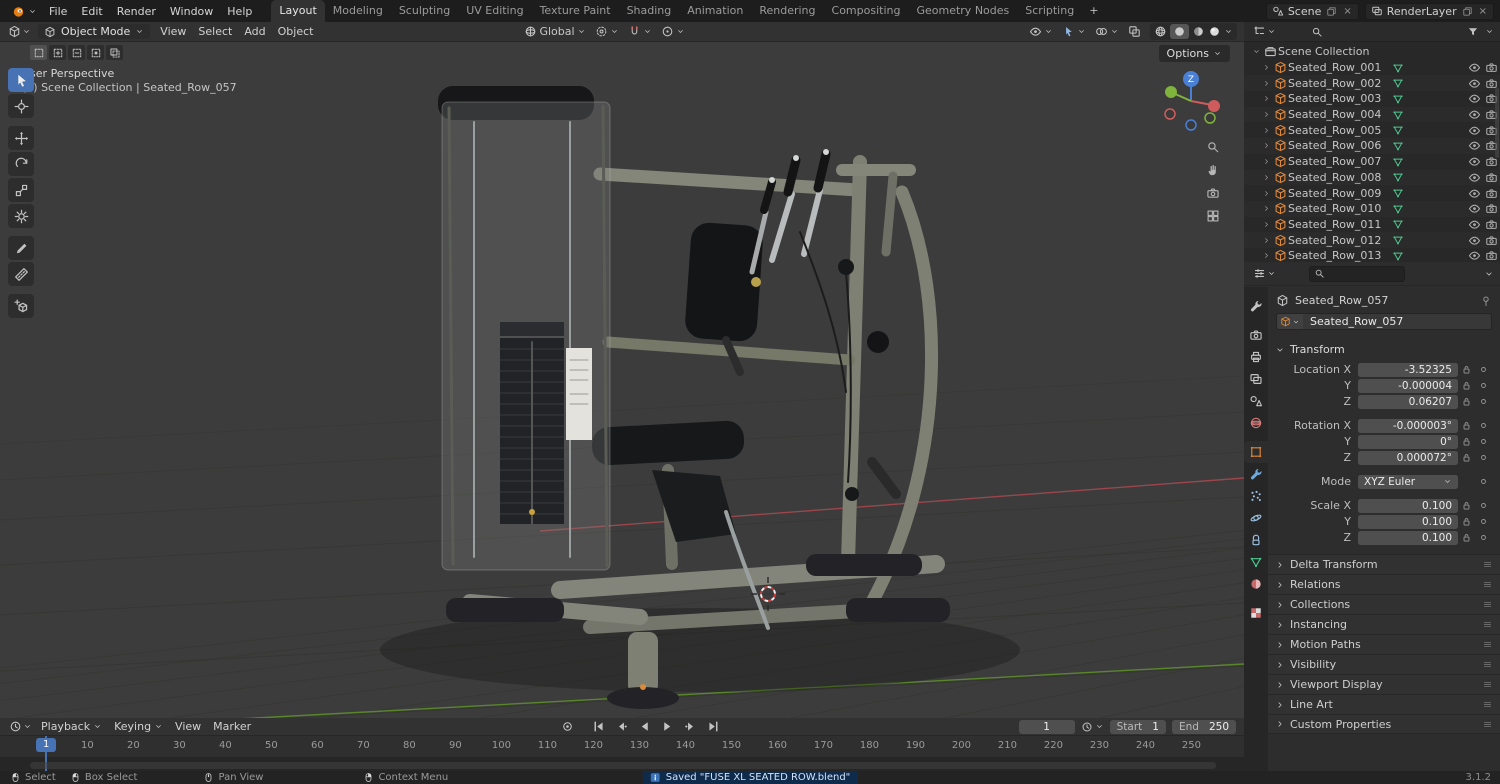 The height and width of the screenshot is (784, 1500). I want to click on tool-cursor-button, so click(21, 106).